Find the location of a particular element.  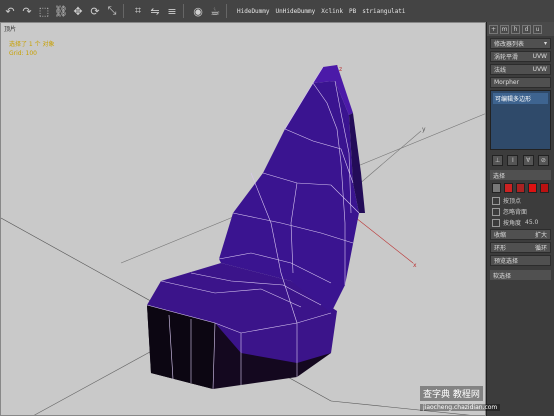

by-angle-checkbox: 按角度 45.0 is located at coordinates (520, 222).